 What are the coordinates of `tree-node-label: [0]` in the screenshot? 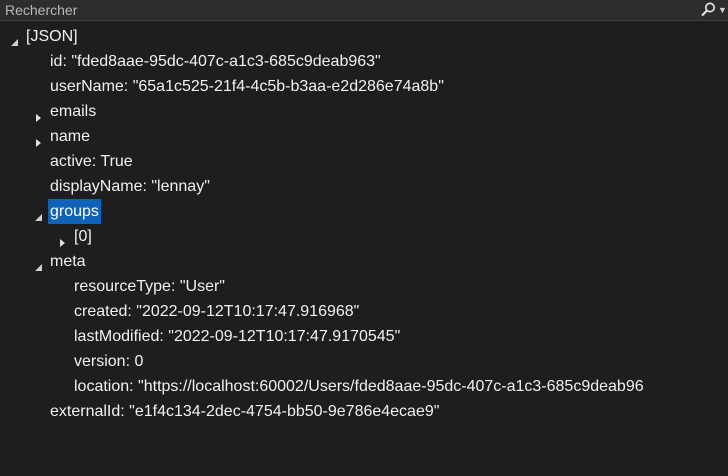 It's located at (83, 236).